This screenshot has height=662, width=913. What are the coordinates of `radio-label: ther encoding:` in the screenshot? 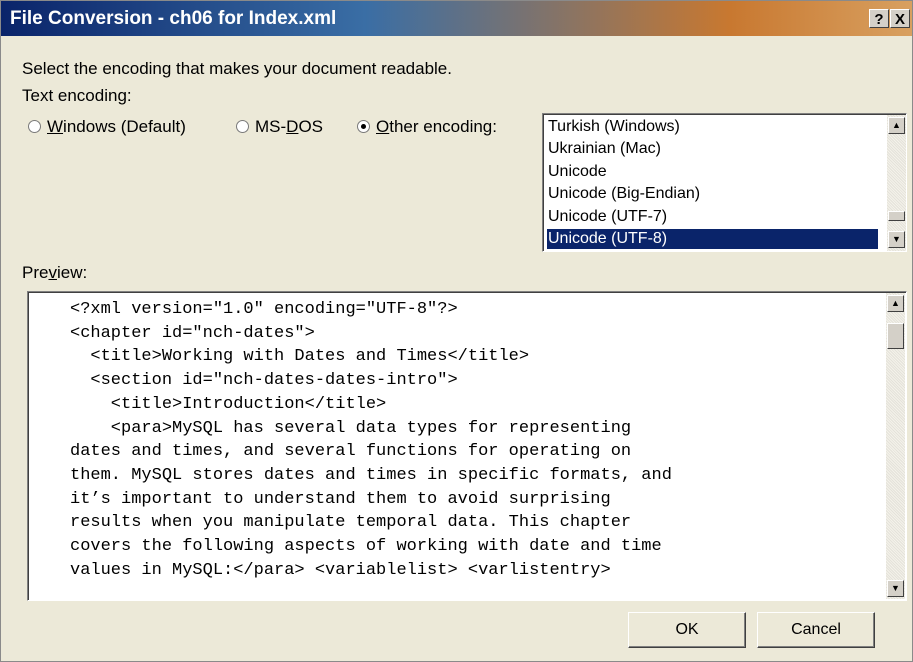 It's located at (443, 126).